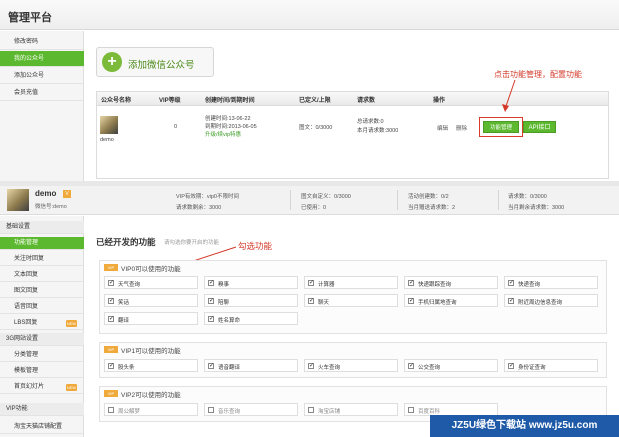  I want to click on stat-monthly-left: 当月剩余请求数：3000, so click(536, 208).